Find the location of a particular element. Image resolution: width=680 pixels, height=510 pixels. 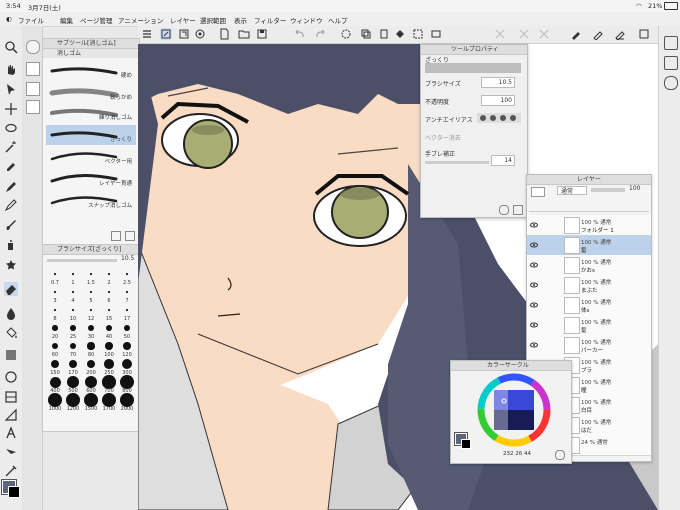

stabilize-field: 14 is located at coordinates (503, 160).